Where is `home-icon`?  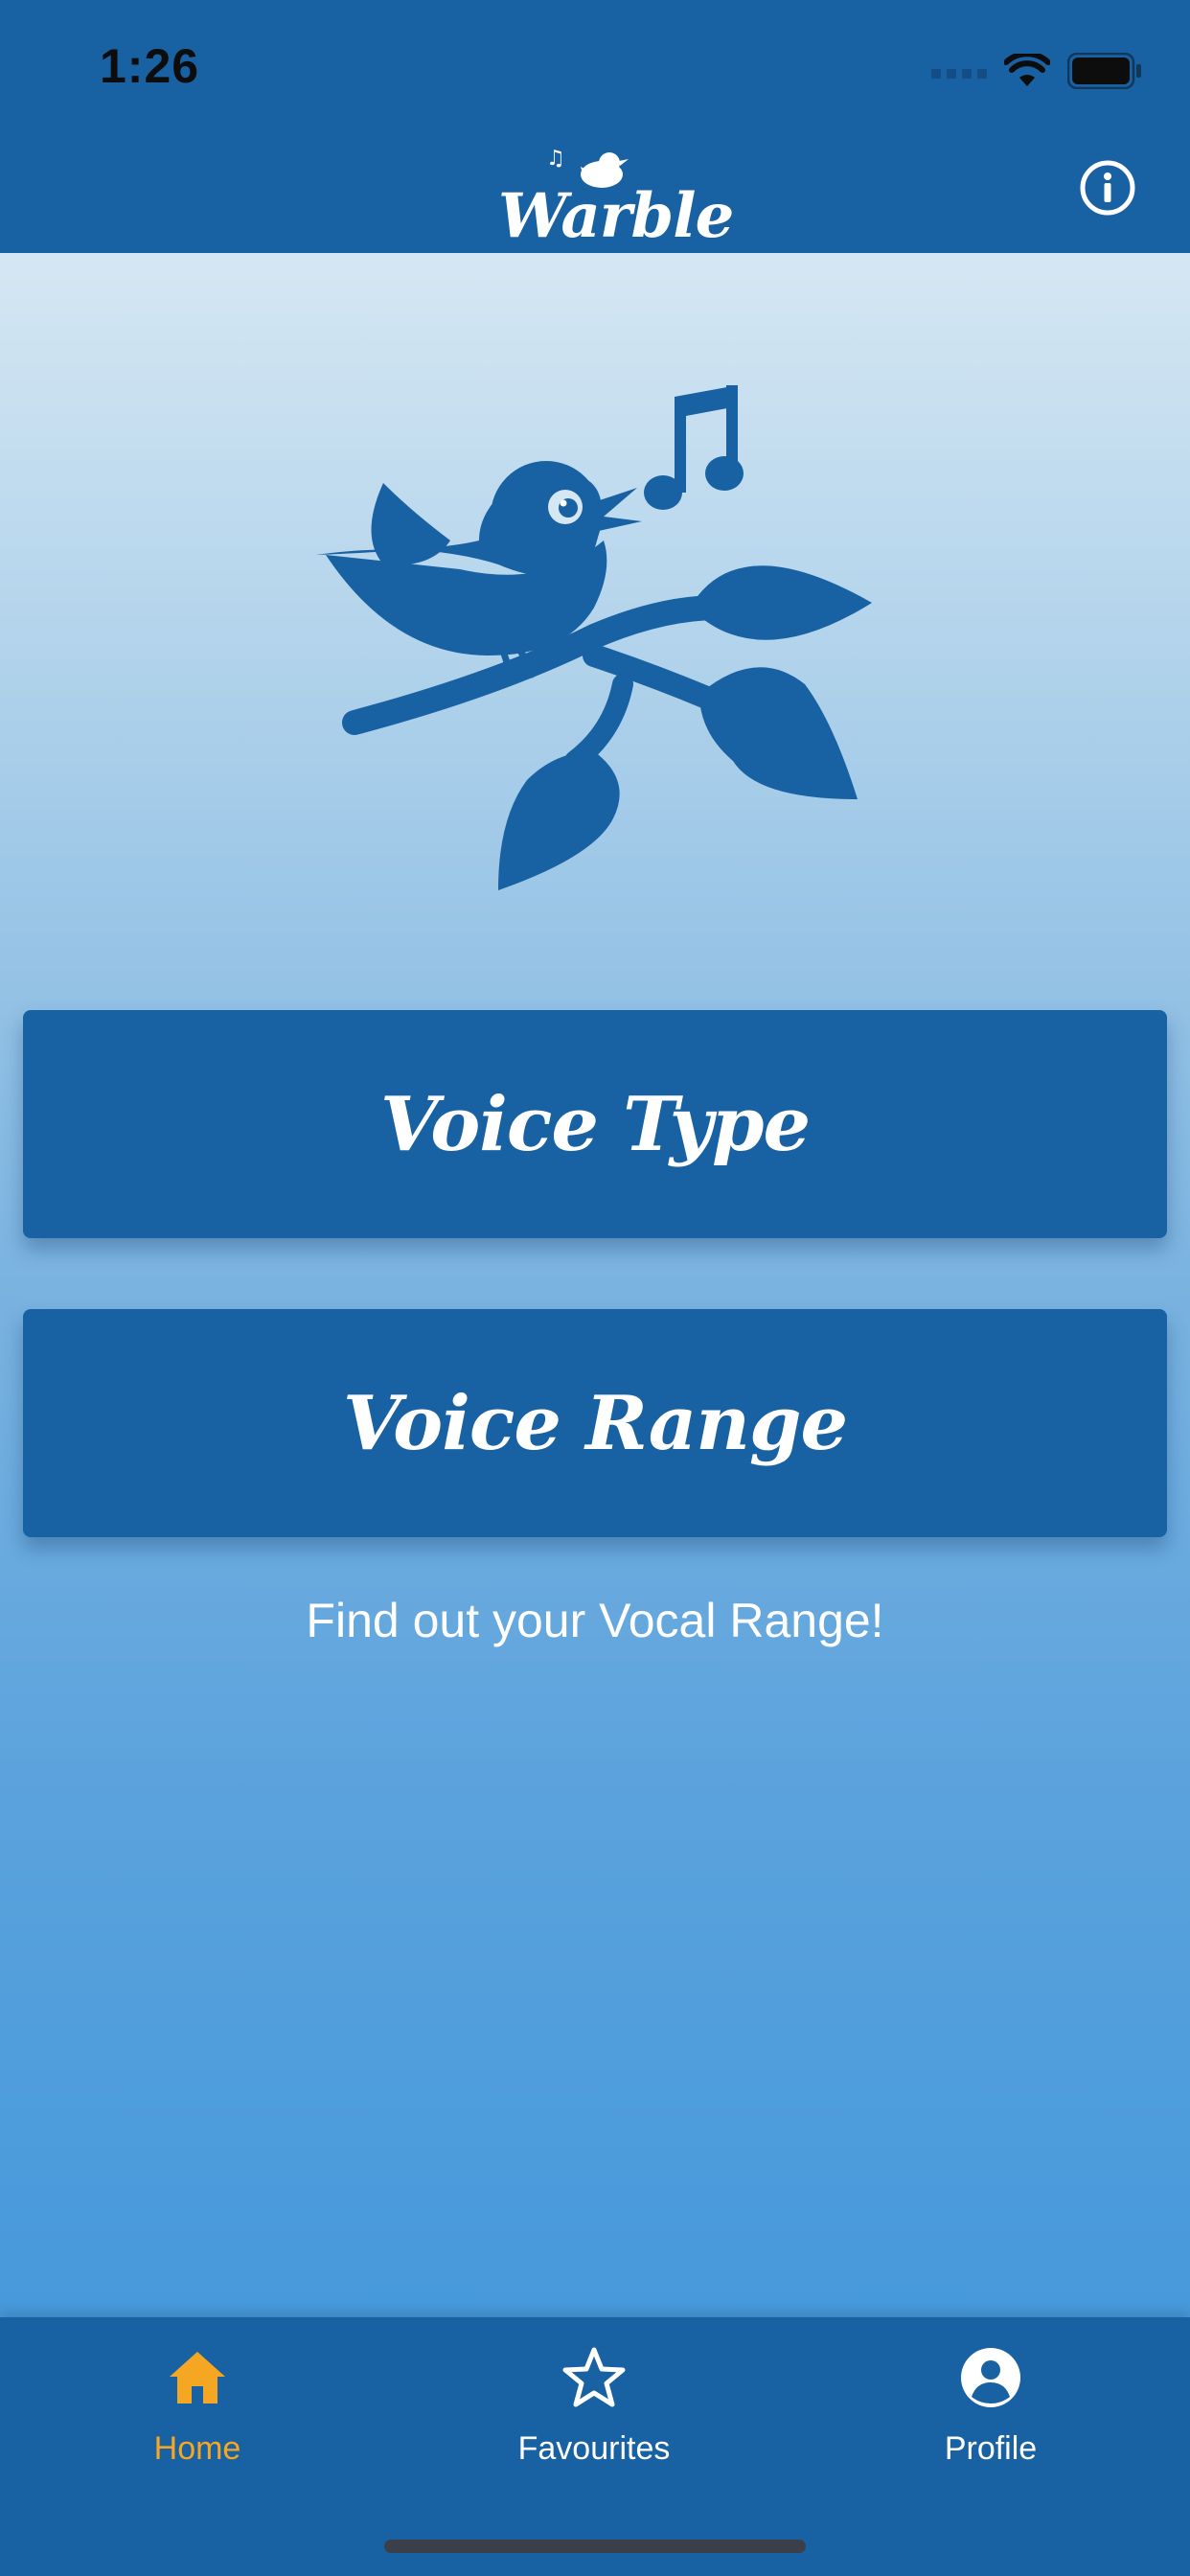
home-icon is located at coordinates (198, 2378).